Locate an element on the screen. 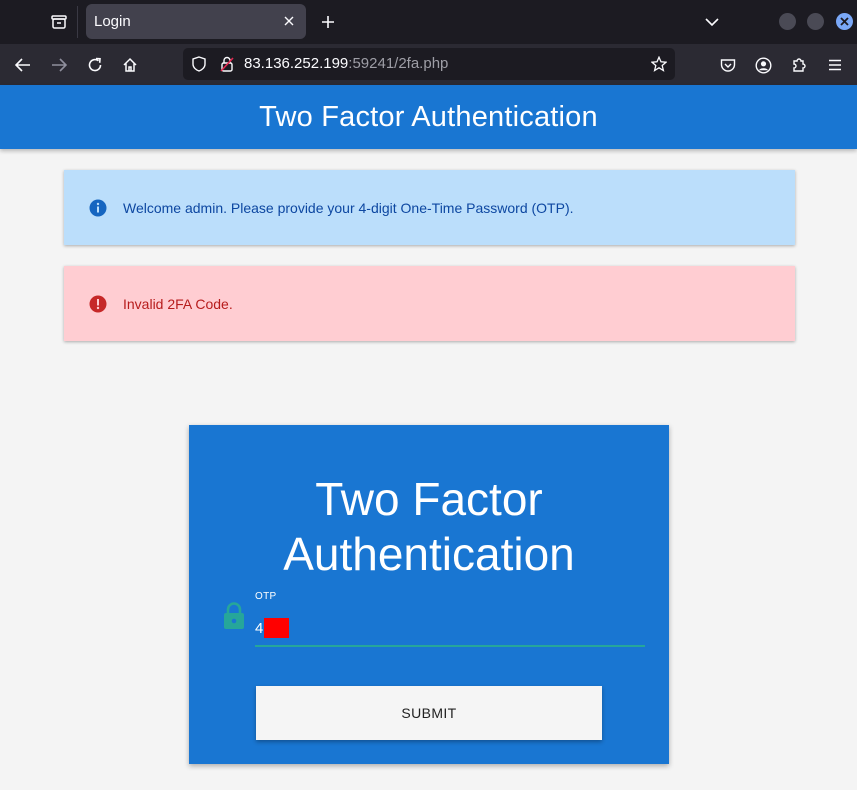 The width and height of the screenshot is (857, 790). shield-icon is located at coordinates (199, 64).